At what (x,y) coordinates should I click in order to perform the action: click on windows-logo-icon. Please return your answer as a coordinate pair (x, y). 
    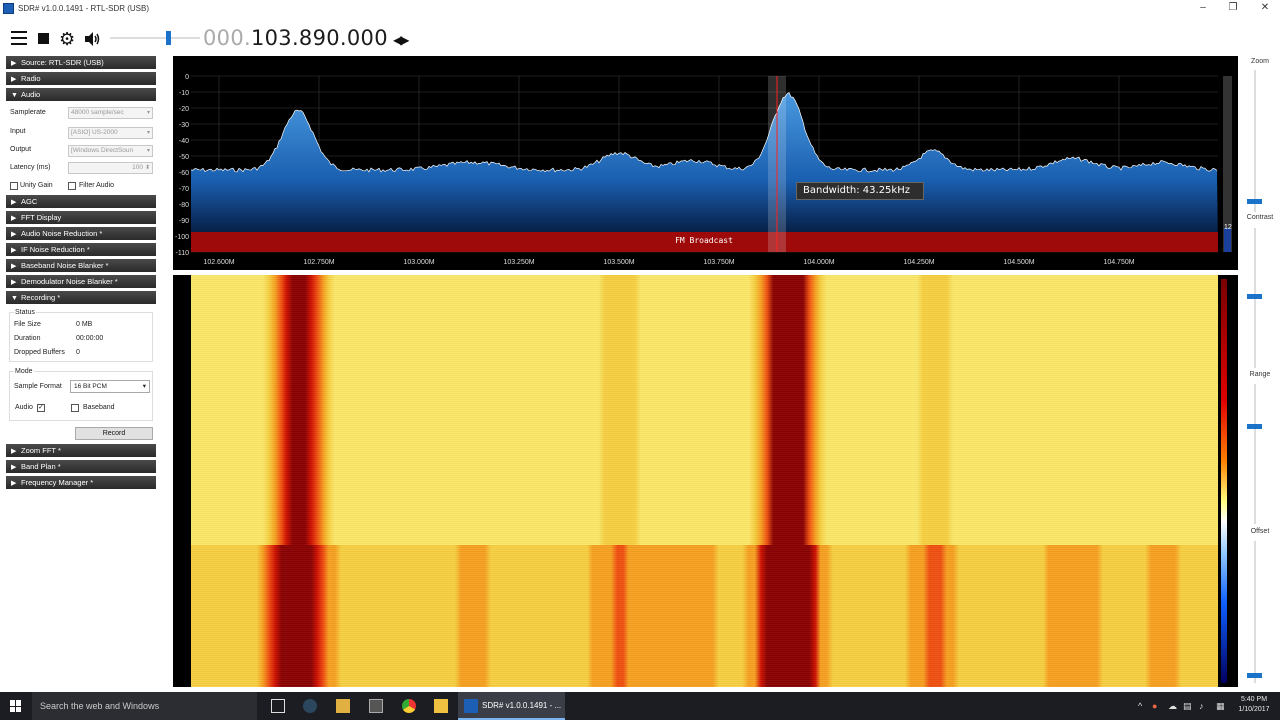
    Looking at the image, I should click on (16, 706).